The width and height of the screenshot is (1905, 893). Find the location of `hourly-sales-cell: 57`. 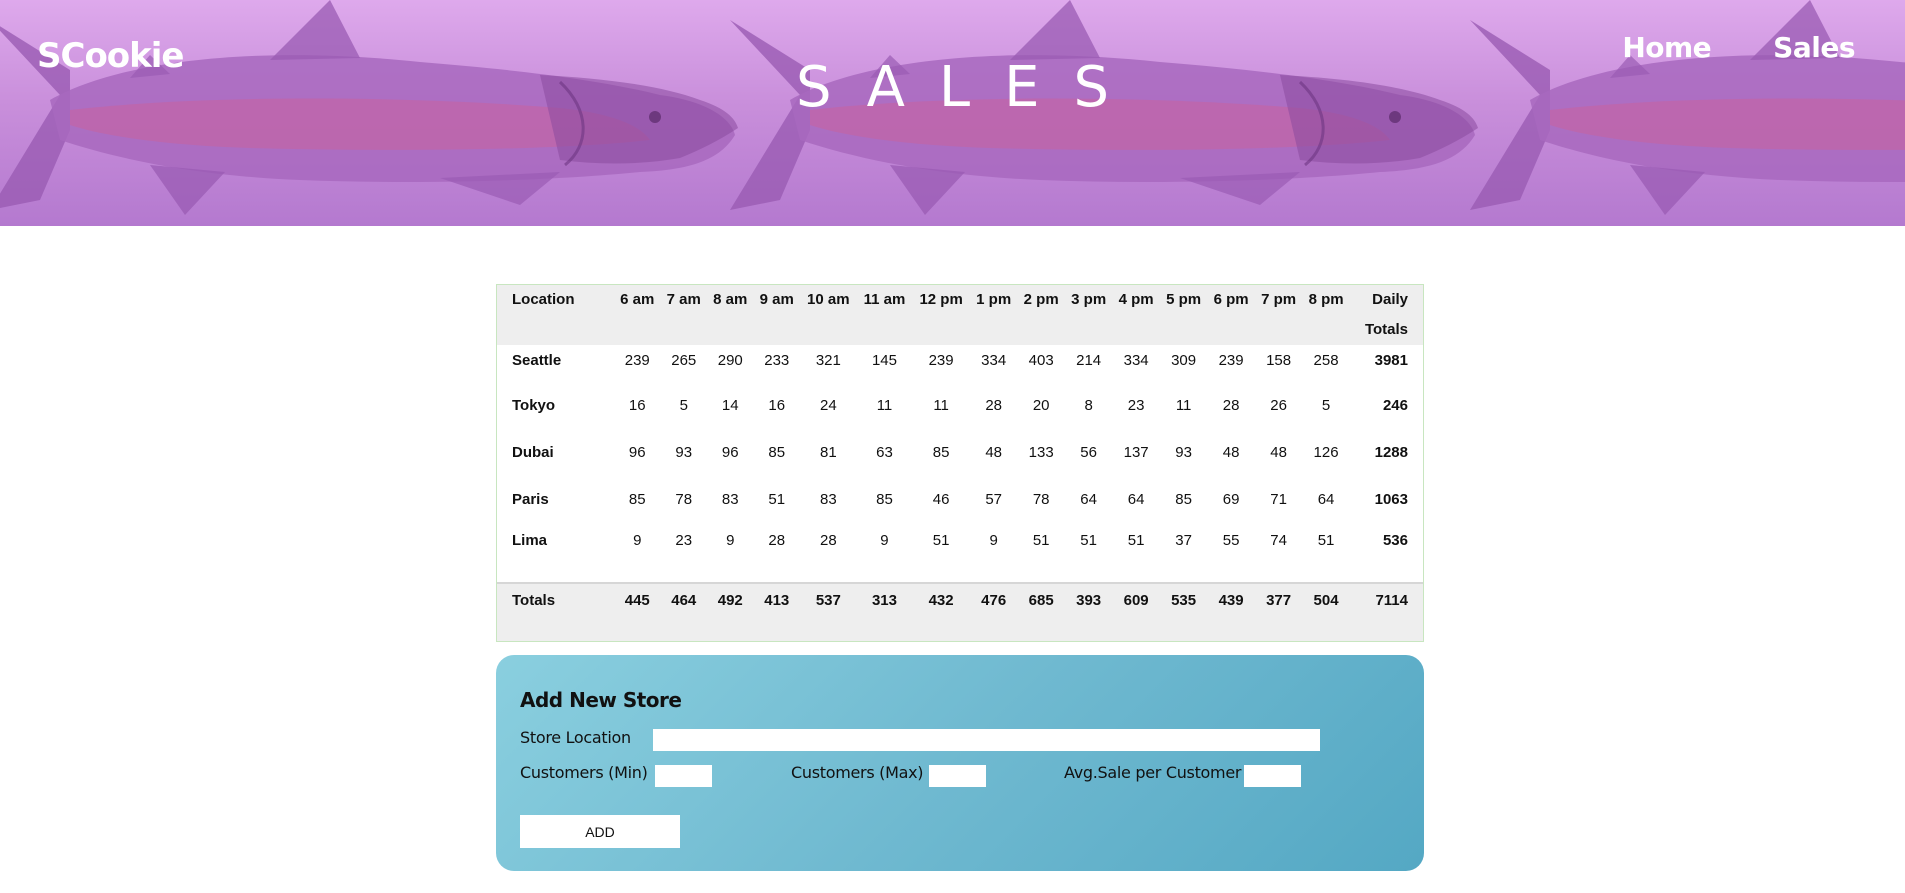

hourly-sales-cell: 57 is located at coordinates (994, 499).